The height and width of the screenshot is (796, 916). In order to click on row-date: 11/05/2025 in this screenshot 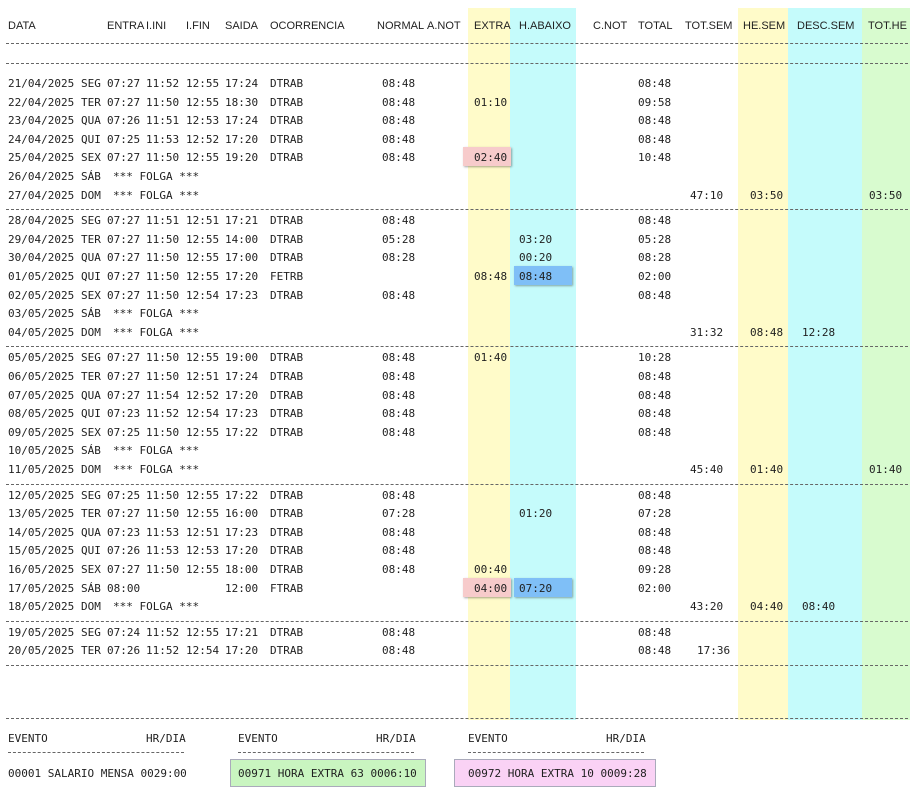, I will do `click(41, 469)`.